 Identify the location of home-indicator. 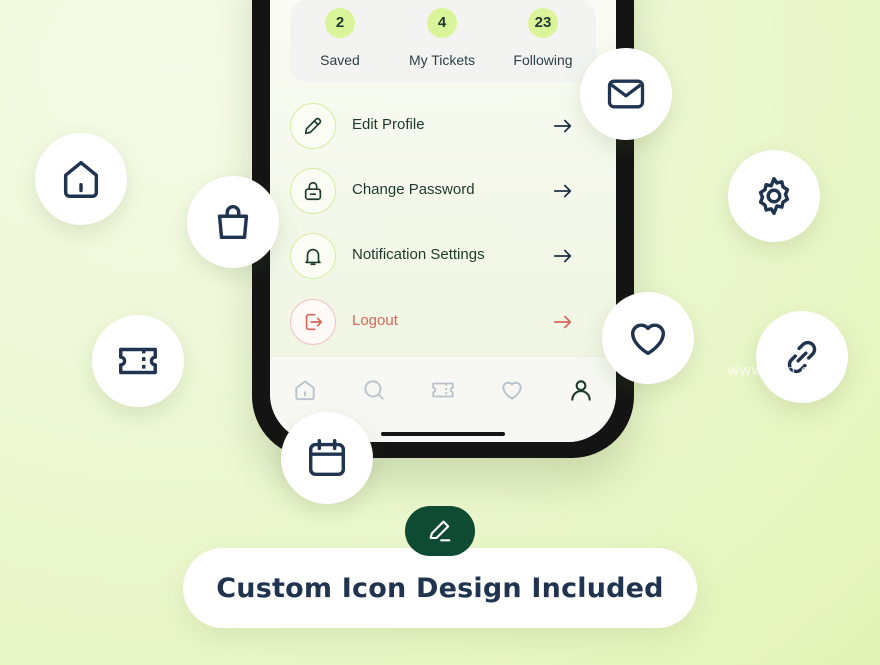
(443, 434).